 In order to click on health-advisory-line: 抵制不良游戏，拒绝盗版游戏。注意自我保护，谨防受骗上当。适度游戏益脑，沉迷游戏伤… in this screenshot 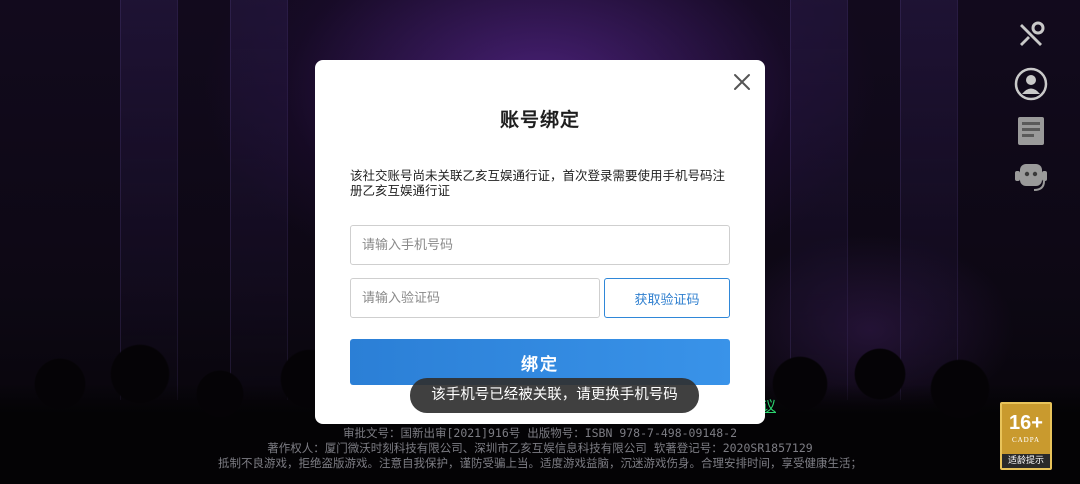, I will do `click(540, 463)`.